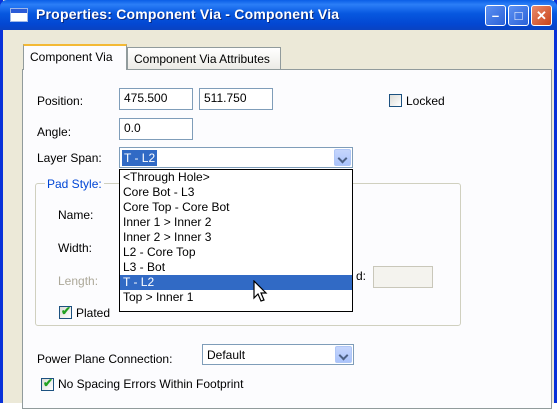 This screenshot has width=557, height=409. What do you see at coordinates (156, 129) in the screenshot?
I see `angle-field: 0.0` at bounding box center [156, 129].